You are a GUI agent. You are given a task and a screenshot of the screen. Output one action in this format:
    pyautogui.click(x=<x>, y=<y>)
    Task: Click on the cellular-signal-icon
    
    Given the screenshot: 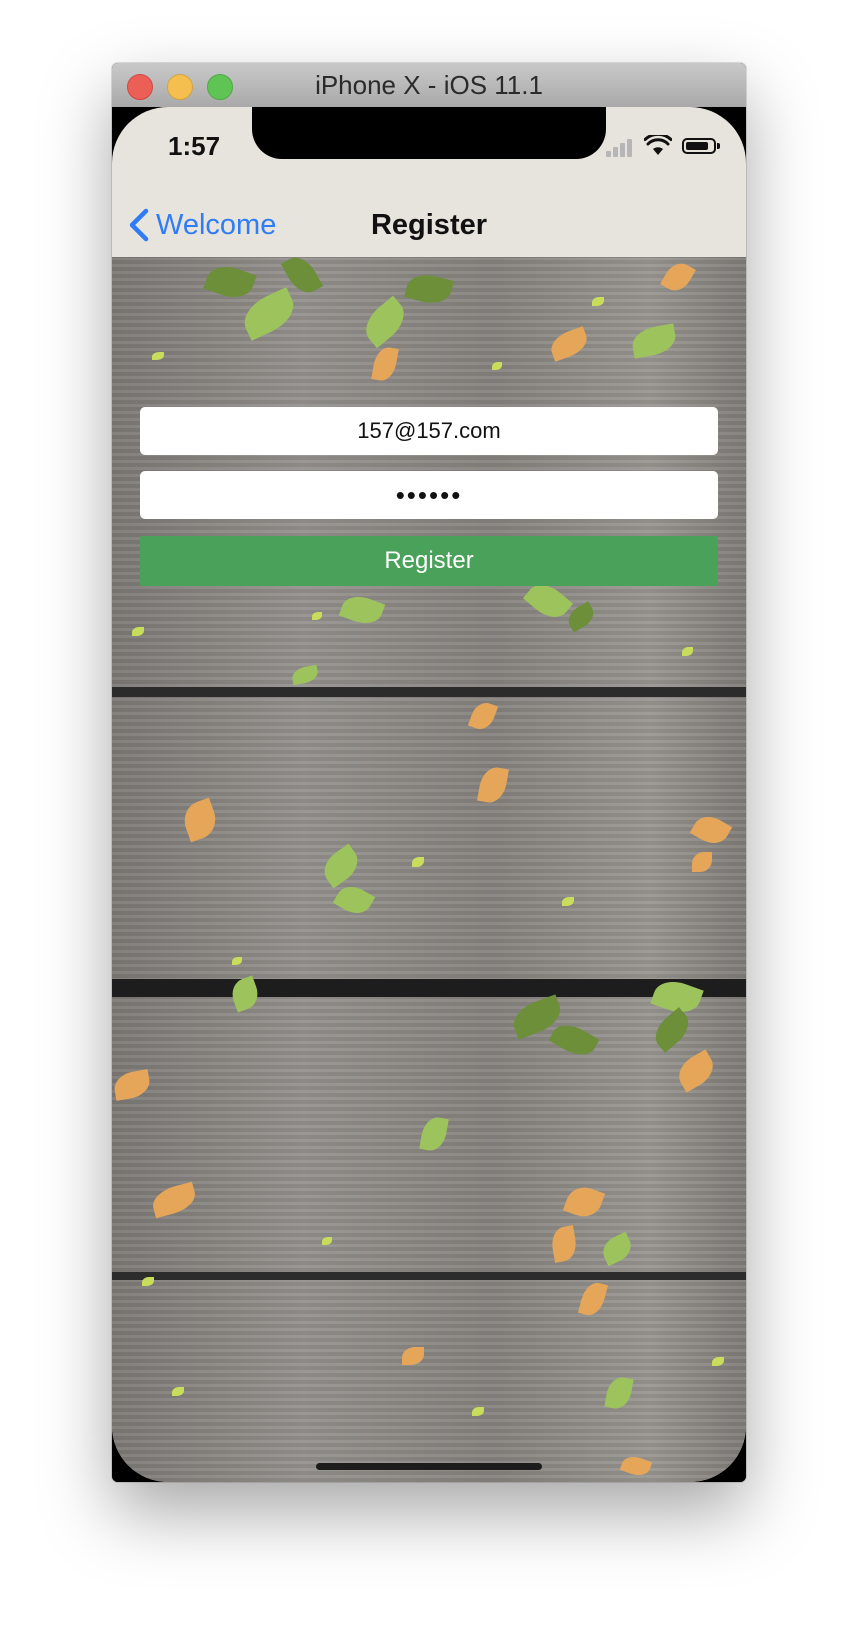 What is the action you would take?
    pyautogui.click(x=621, y=148)
    